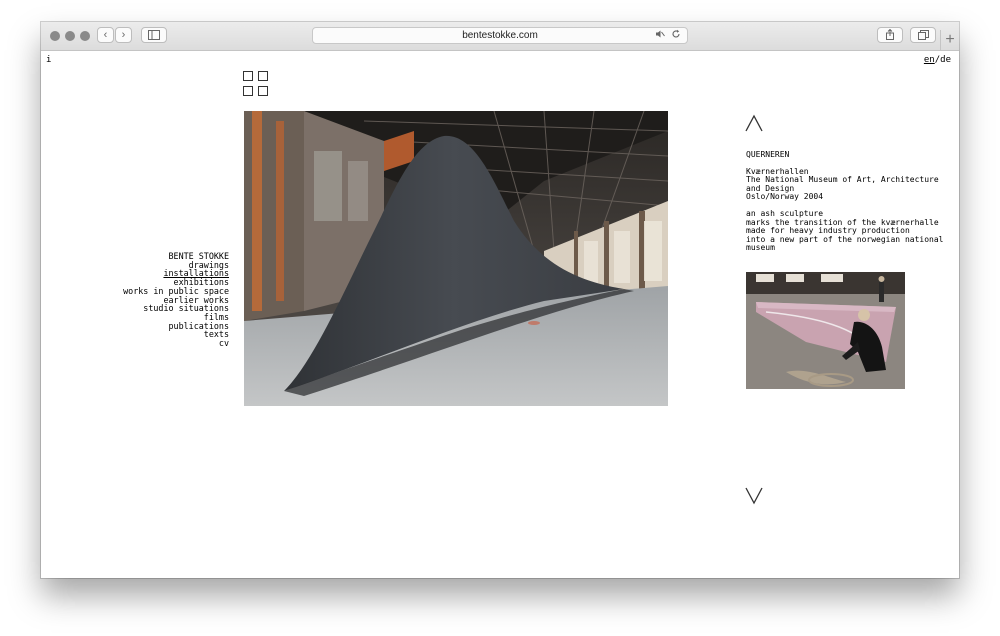  I want to click on work-title: QUERNEREN, so click(768, 154).